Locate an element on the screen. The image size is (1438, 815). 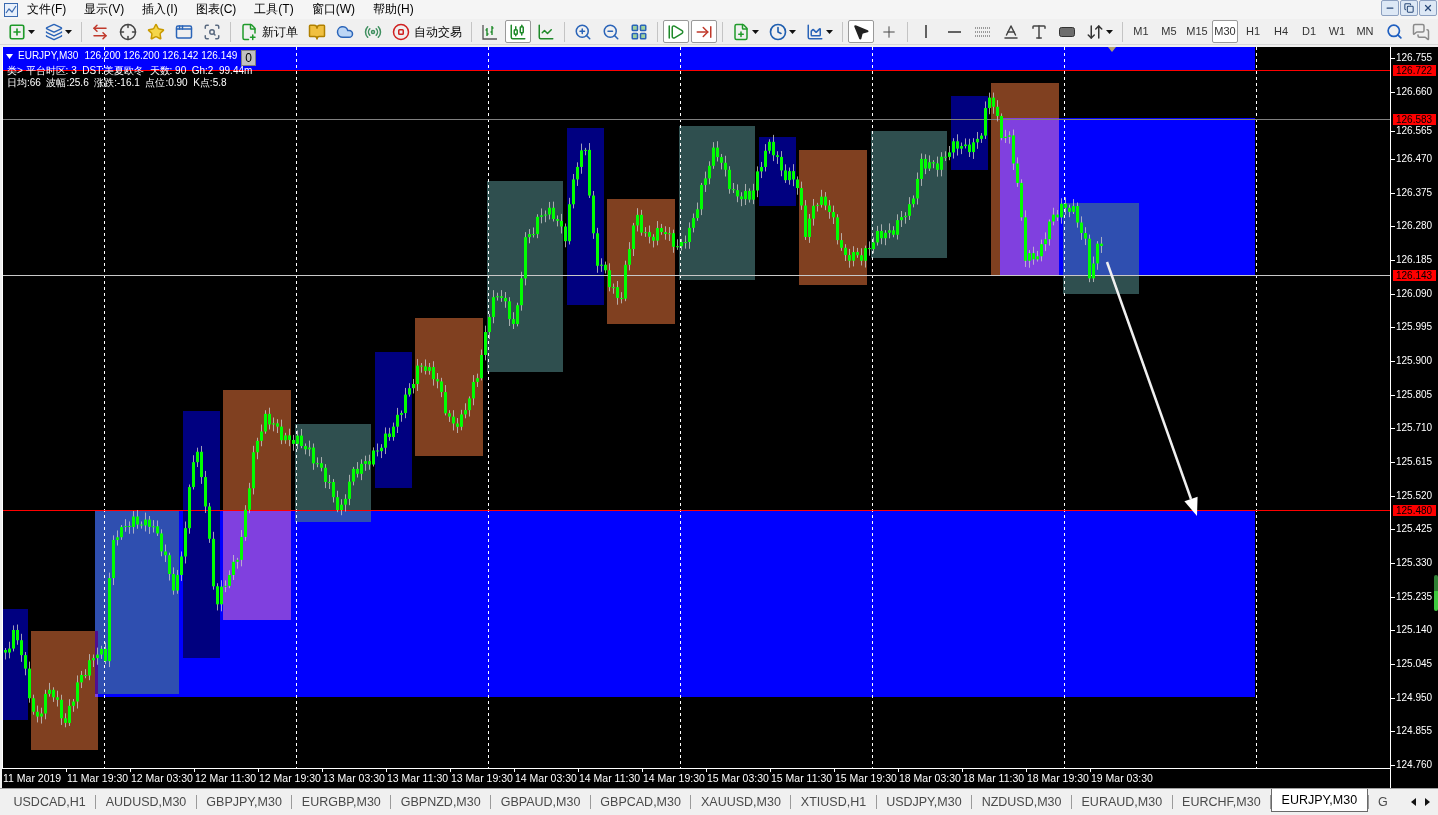
menu-item: 文件(F) is located at coordinates (47, 9).